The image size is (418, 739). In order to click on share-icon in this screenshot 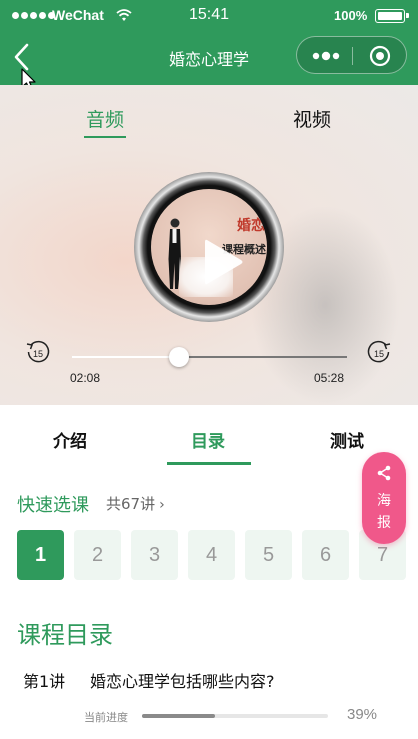, I will do `click(384, 473)`.